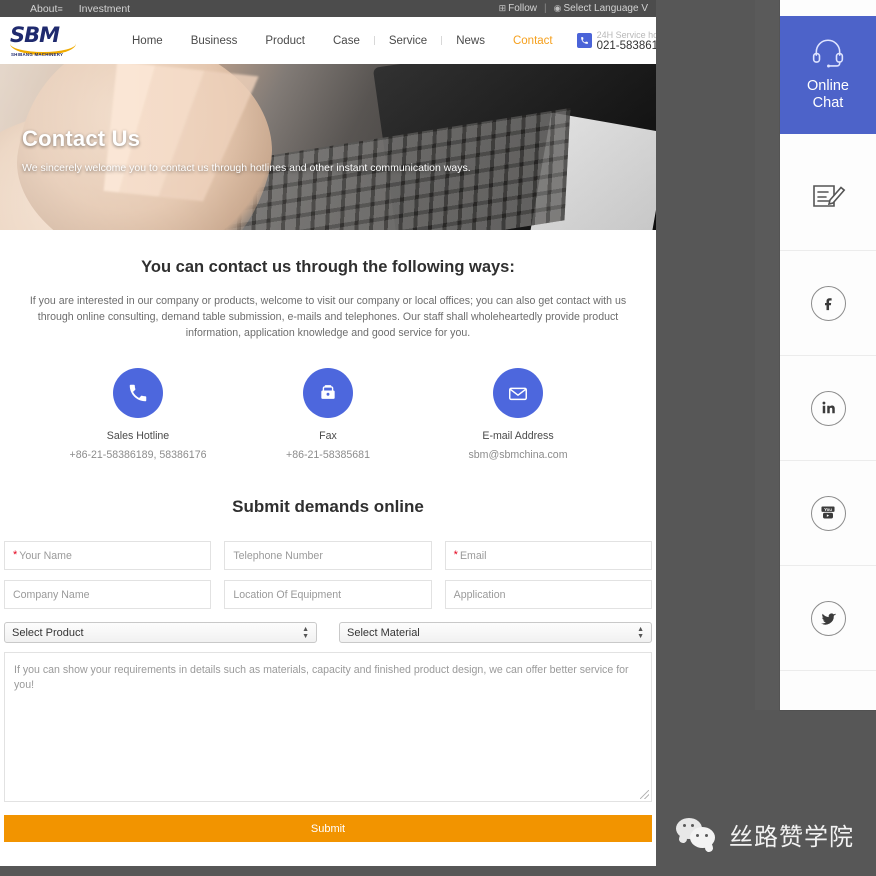 The height and width of the screenshot is (876, 876). What do you see at coordinates (328, 455) in the screenshot?
I see `contact-card-value: +86-21-58385681` at bounding box center [328, 455].